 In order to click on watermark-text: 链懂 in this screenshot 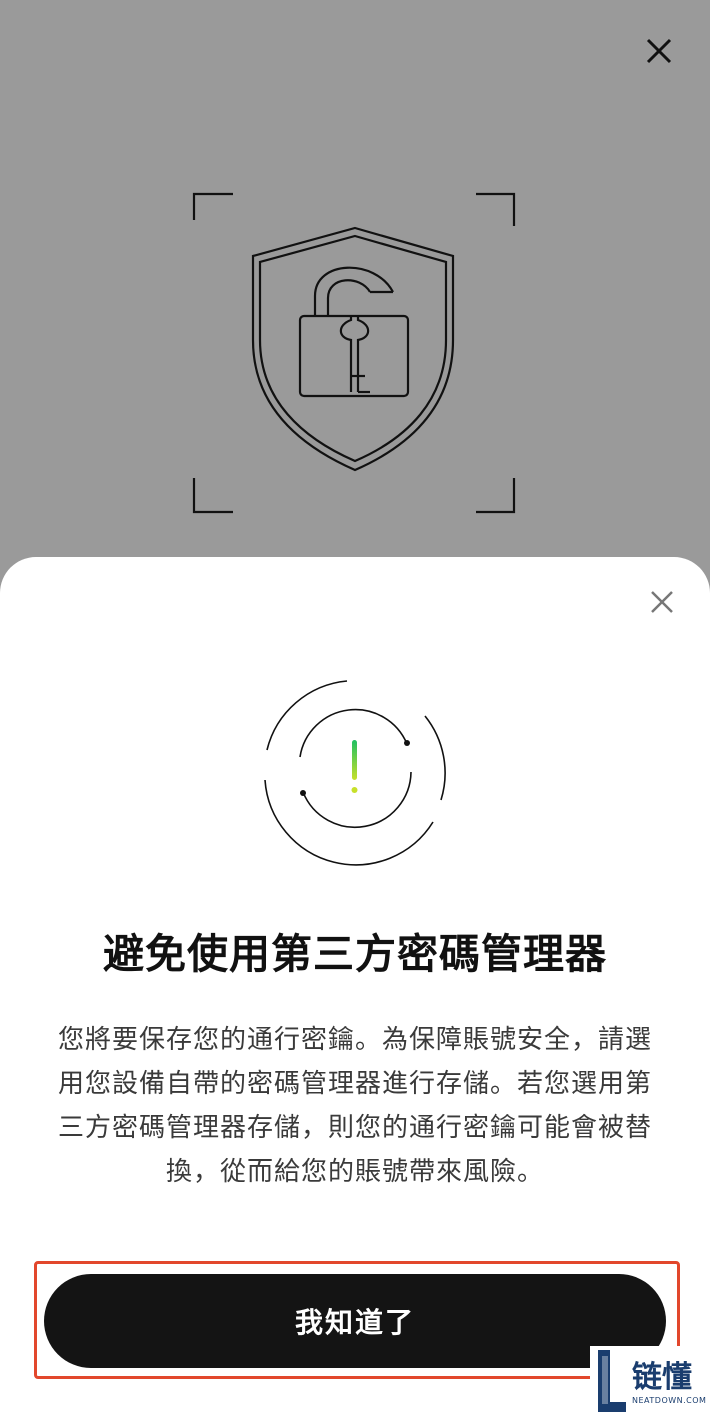, I will do `click(662, 1377)`.